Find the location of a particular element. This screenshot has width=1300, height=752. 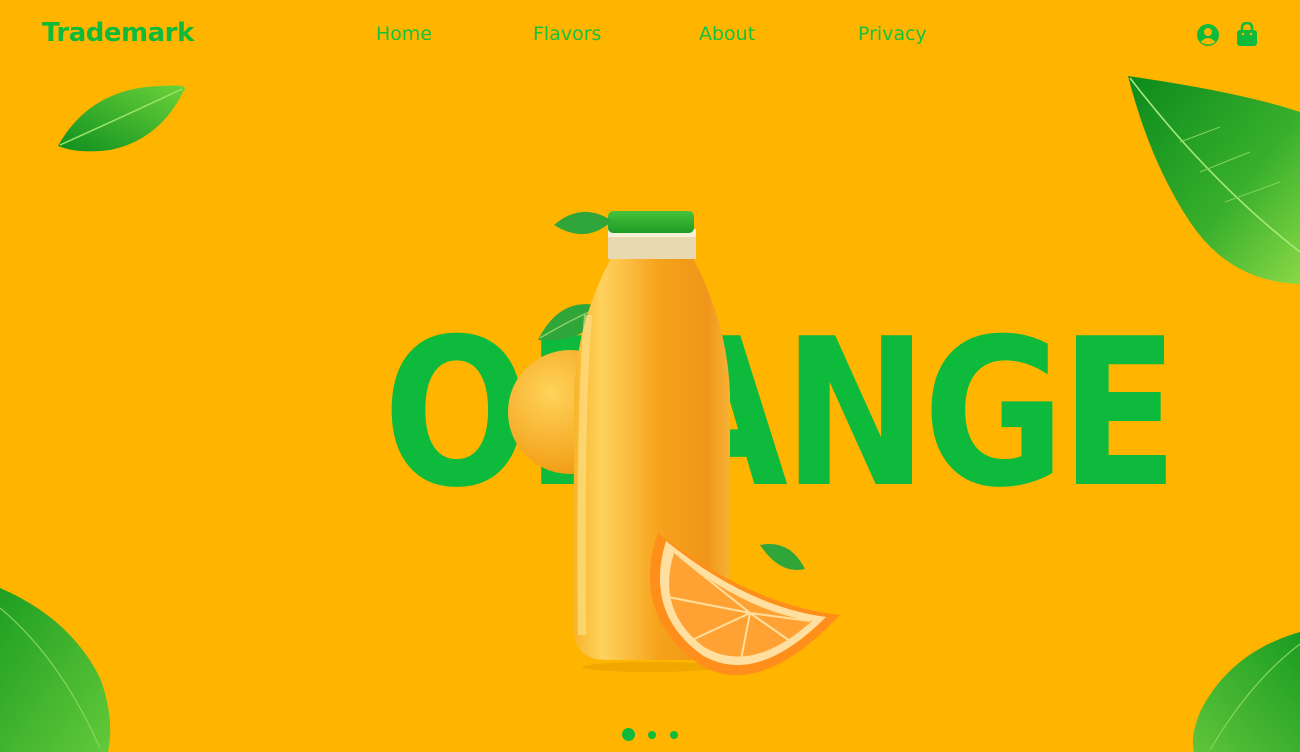

leaf-bottom-right-icon is located at coordinates (1246, 692).